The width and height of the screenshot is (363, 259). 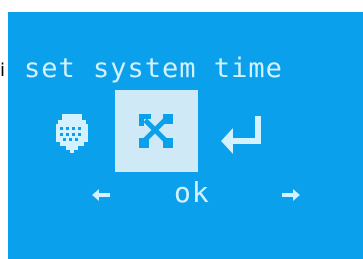 What do you see at coordinates (156, 131) in the screenshot?
I see `tools-icon` at bounding box center [156, 131].